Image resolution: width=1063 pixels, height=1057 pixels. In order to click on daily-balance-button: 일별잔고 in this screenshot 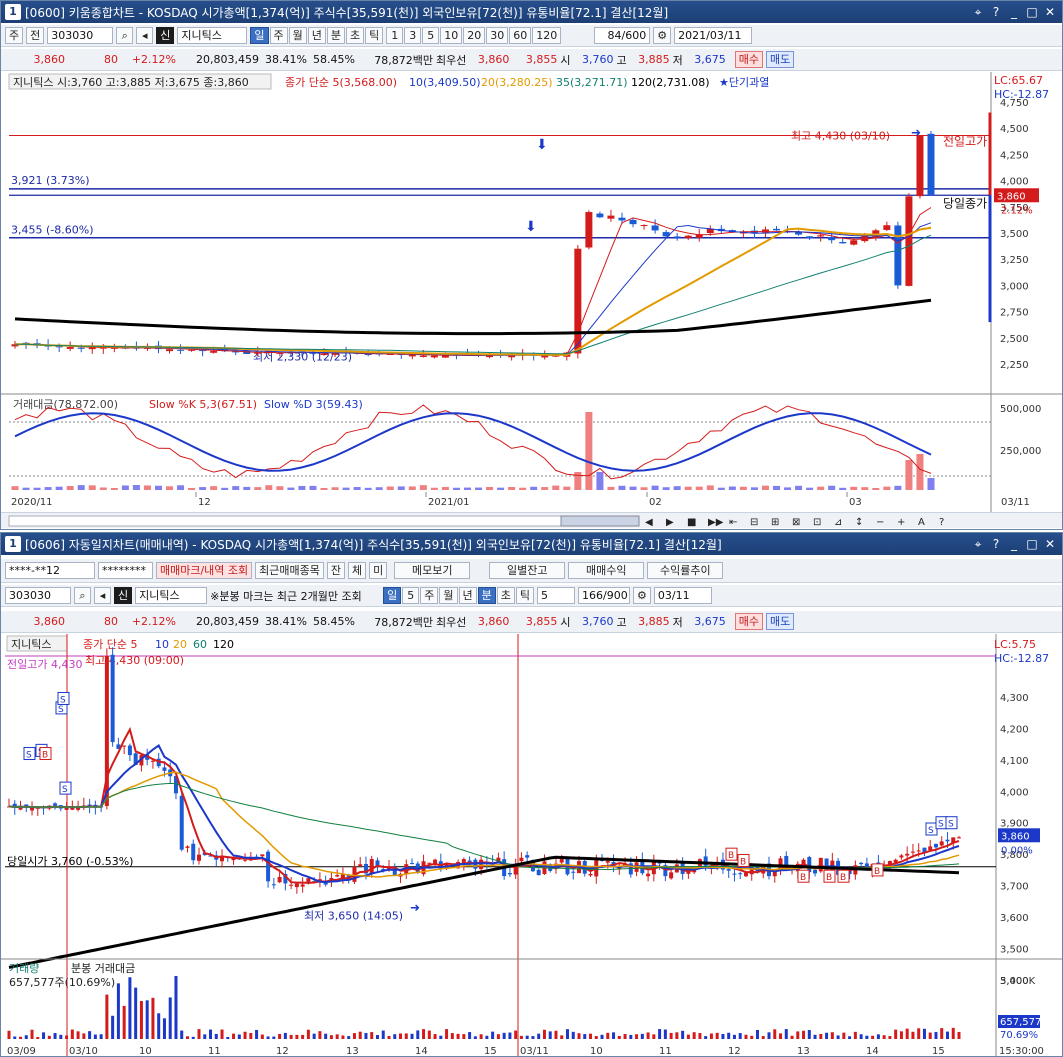, I will do `click(527, 570)`.